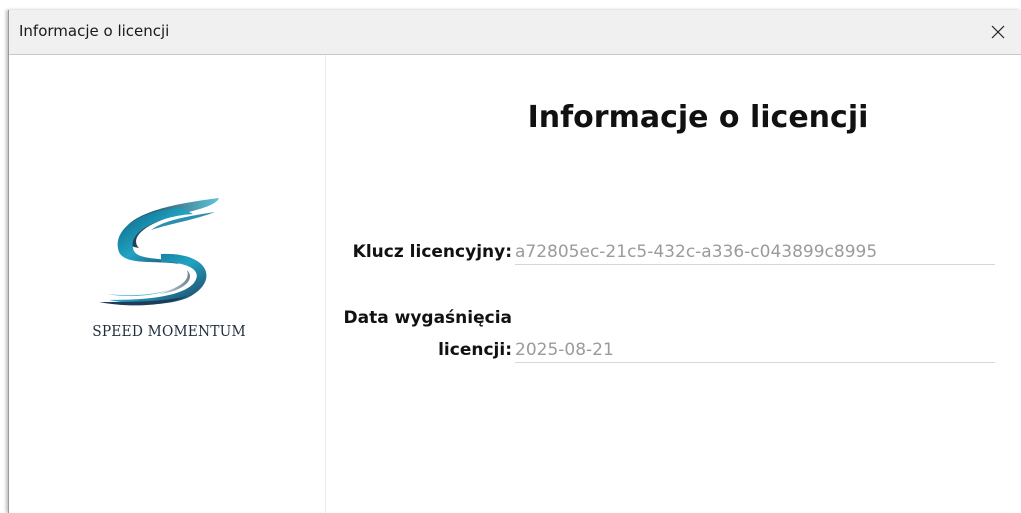 Image resolution: width=1021 pixels, height=513 pixels. Describe the element at coordinates (475, 350) in the screenshot. I see `expiry-label-line2: licencji:` at that location.